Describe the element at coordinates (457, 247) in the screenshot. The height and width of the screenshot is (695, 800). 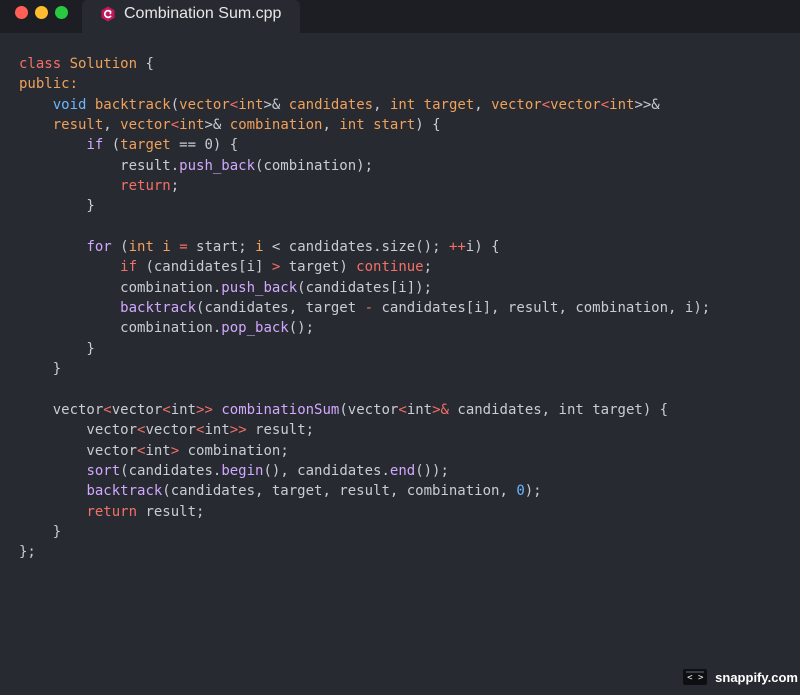
I see `code-token: ++` at that location.